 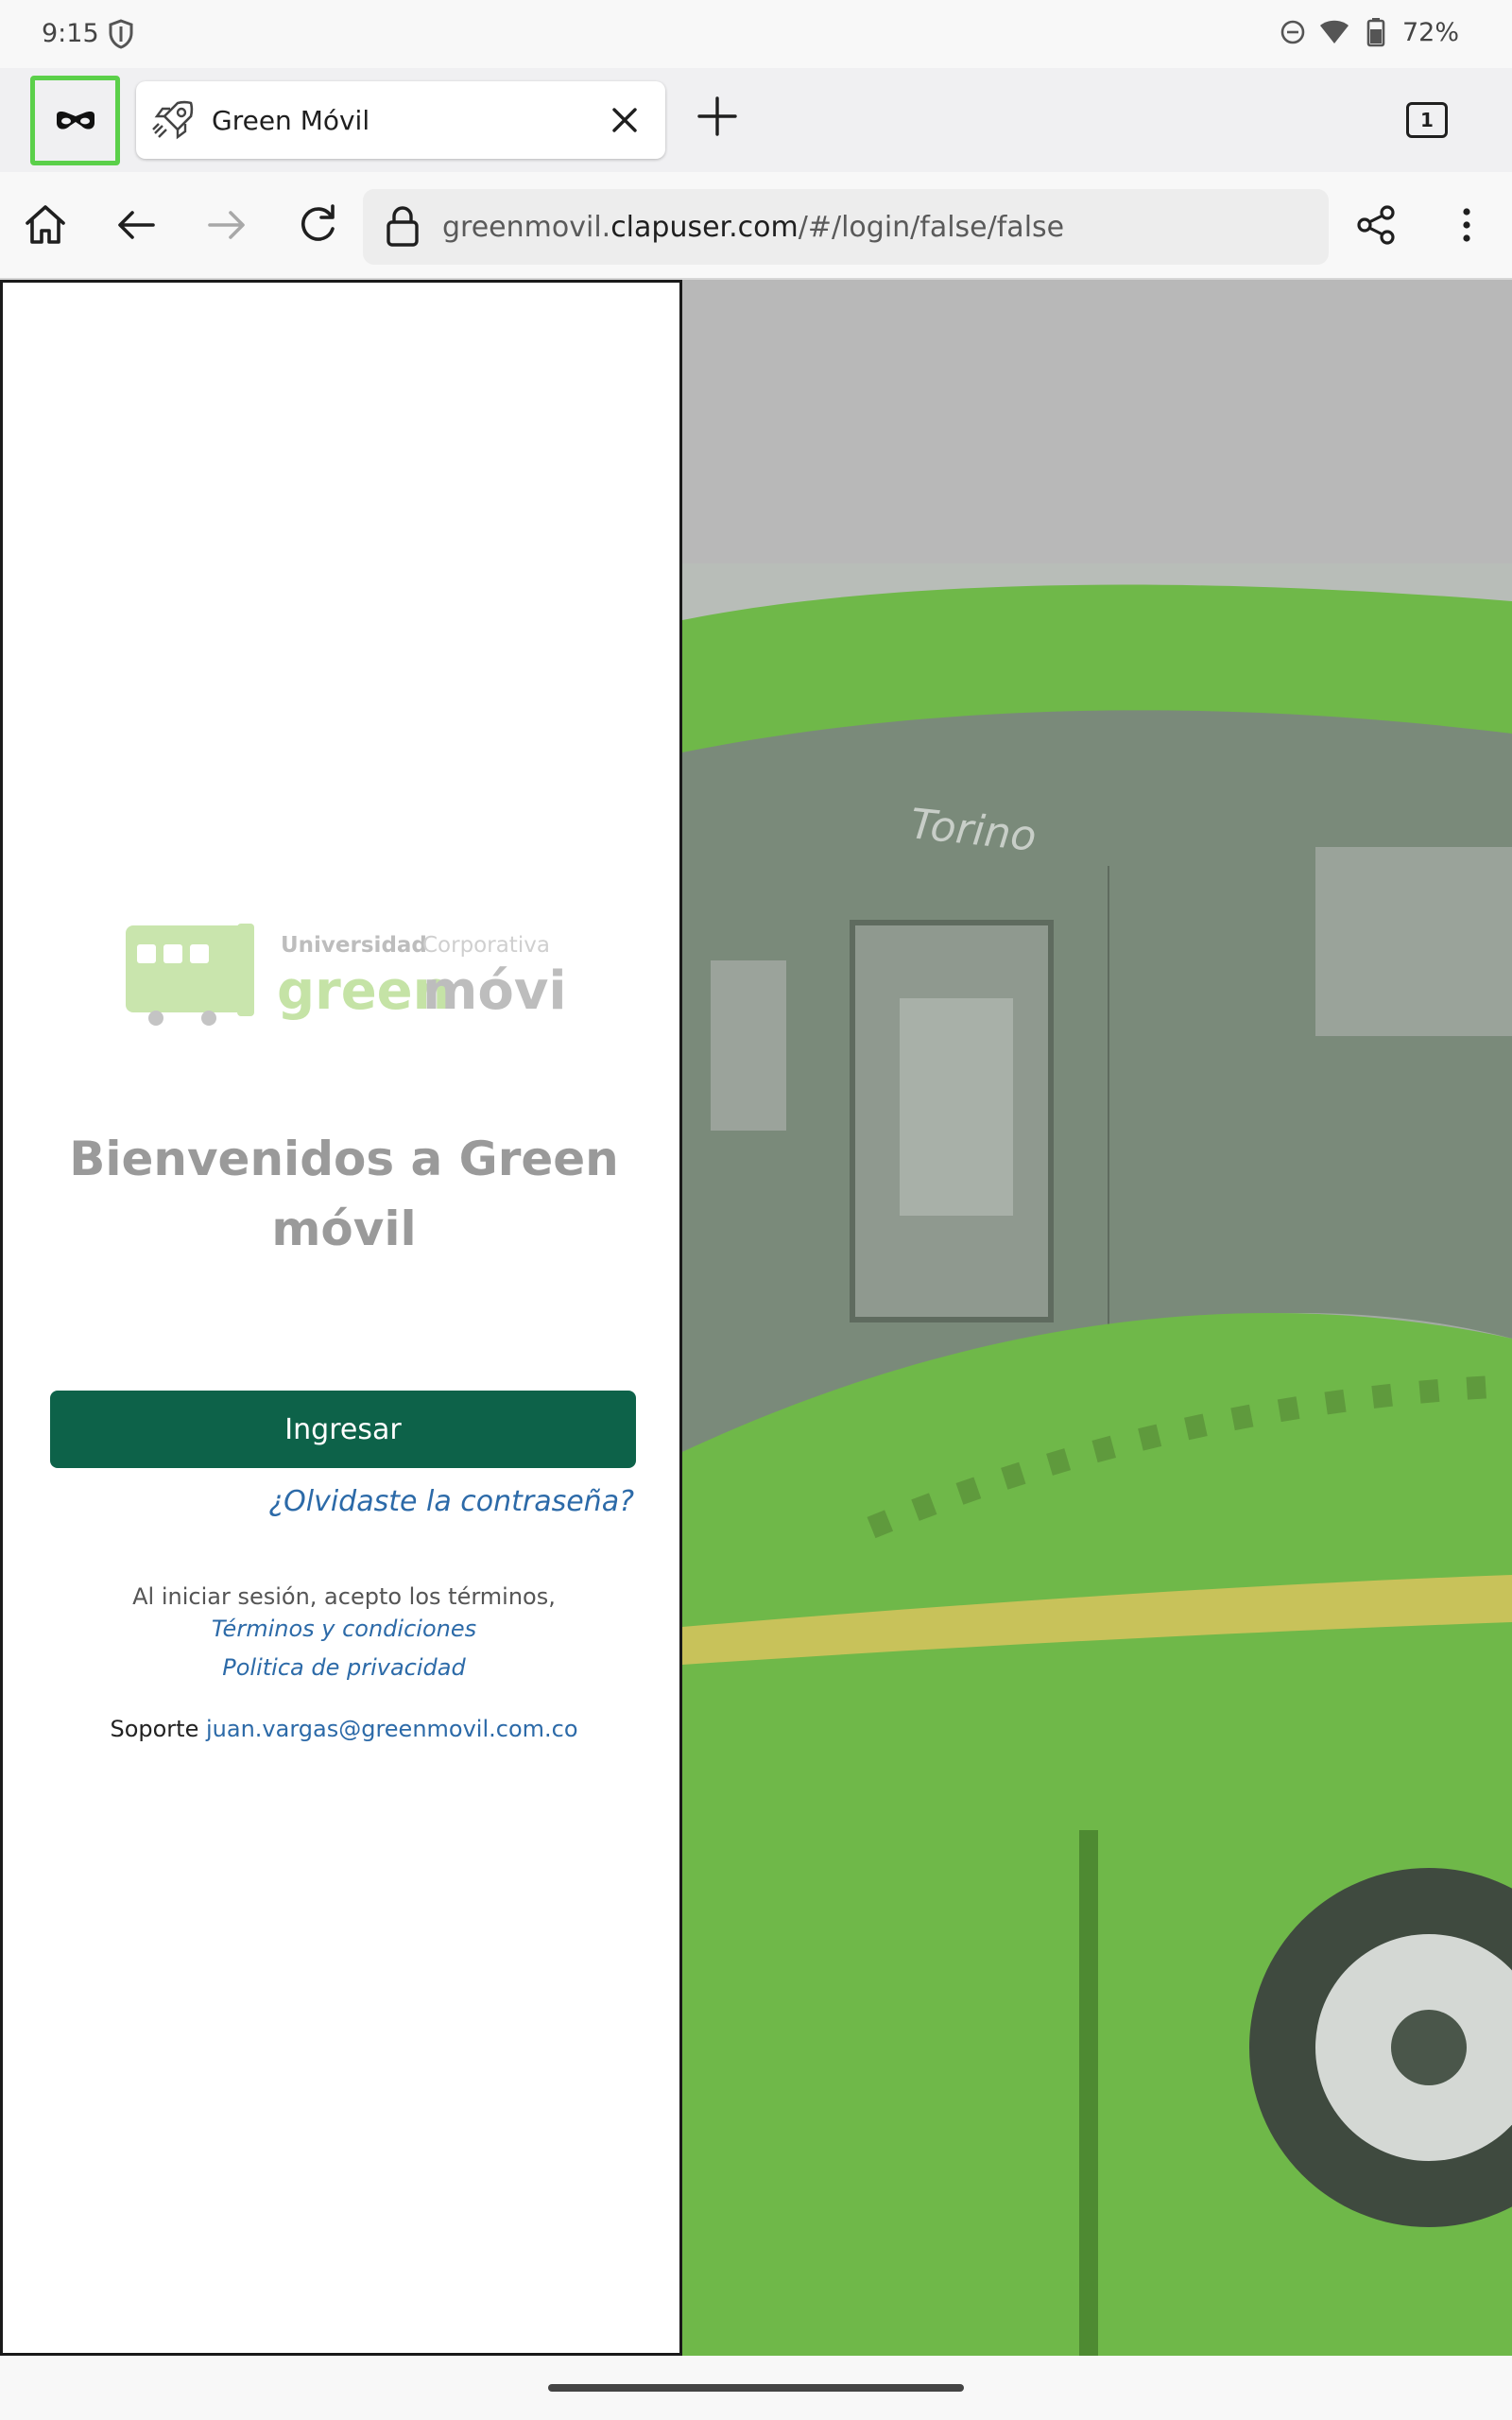 I want to click on new-tab-button, so click(x=717, y=116).